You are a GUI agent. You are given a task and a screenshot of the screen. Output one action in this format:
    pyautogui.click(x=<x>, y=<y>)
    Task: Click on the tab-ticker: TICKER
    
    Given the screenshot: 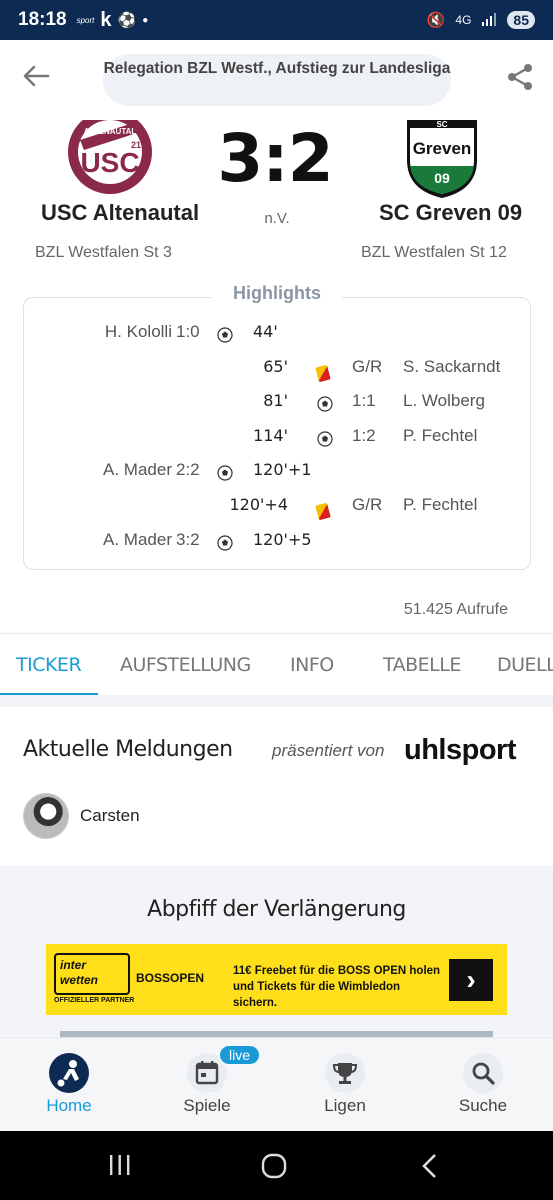 What is the action you would take?
    pyautogui.click(x=49, y=665)
    